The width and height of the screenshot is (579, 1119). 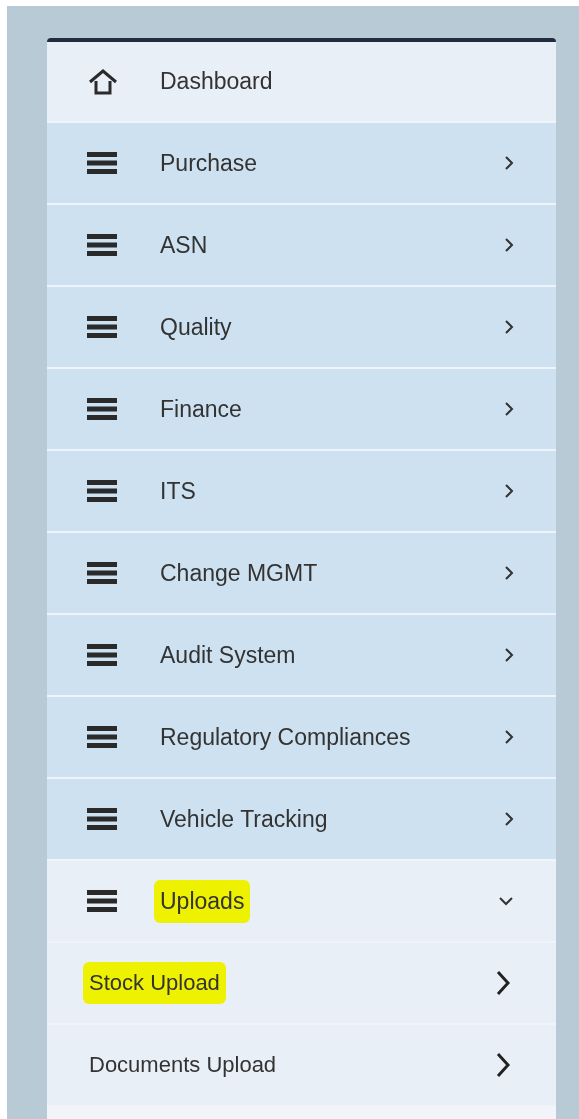 I want to click on submenu-label: Stock Upload, so click(x=154, y=983).